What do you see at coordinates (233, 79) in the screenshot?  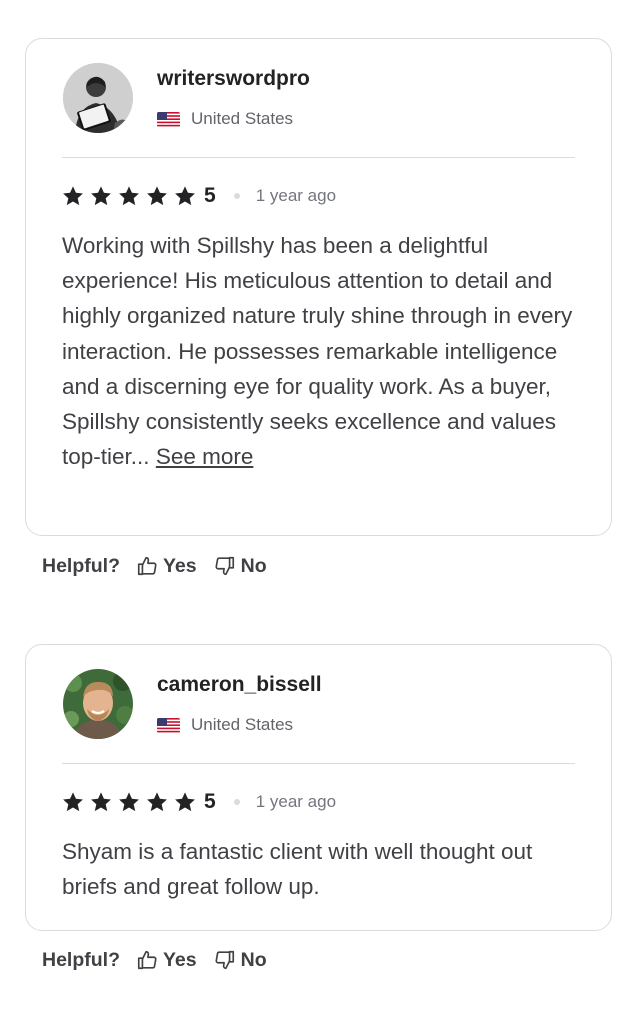 I see `reviewer-username: writerswordpro` at bounding box center [233, 79].